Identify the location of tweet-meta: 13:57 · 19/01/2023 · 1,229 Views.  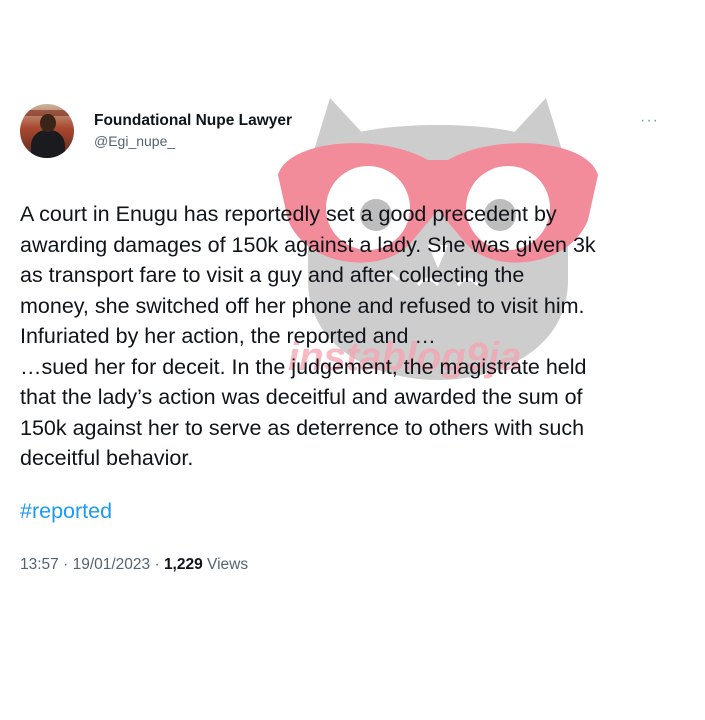
(134, 565).